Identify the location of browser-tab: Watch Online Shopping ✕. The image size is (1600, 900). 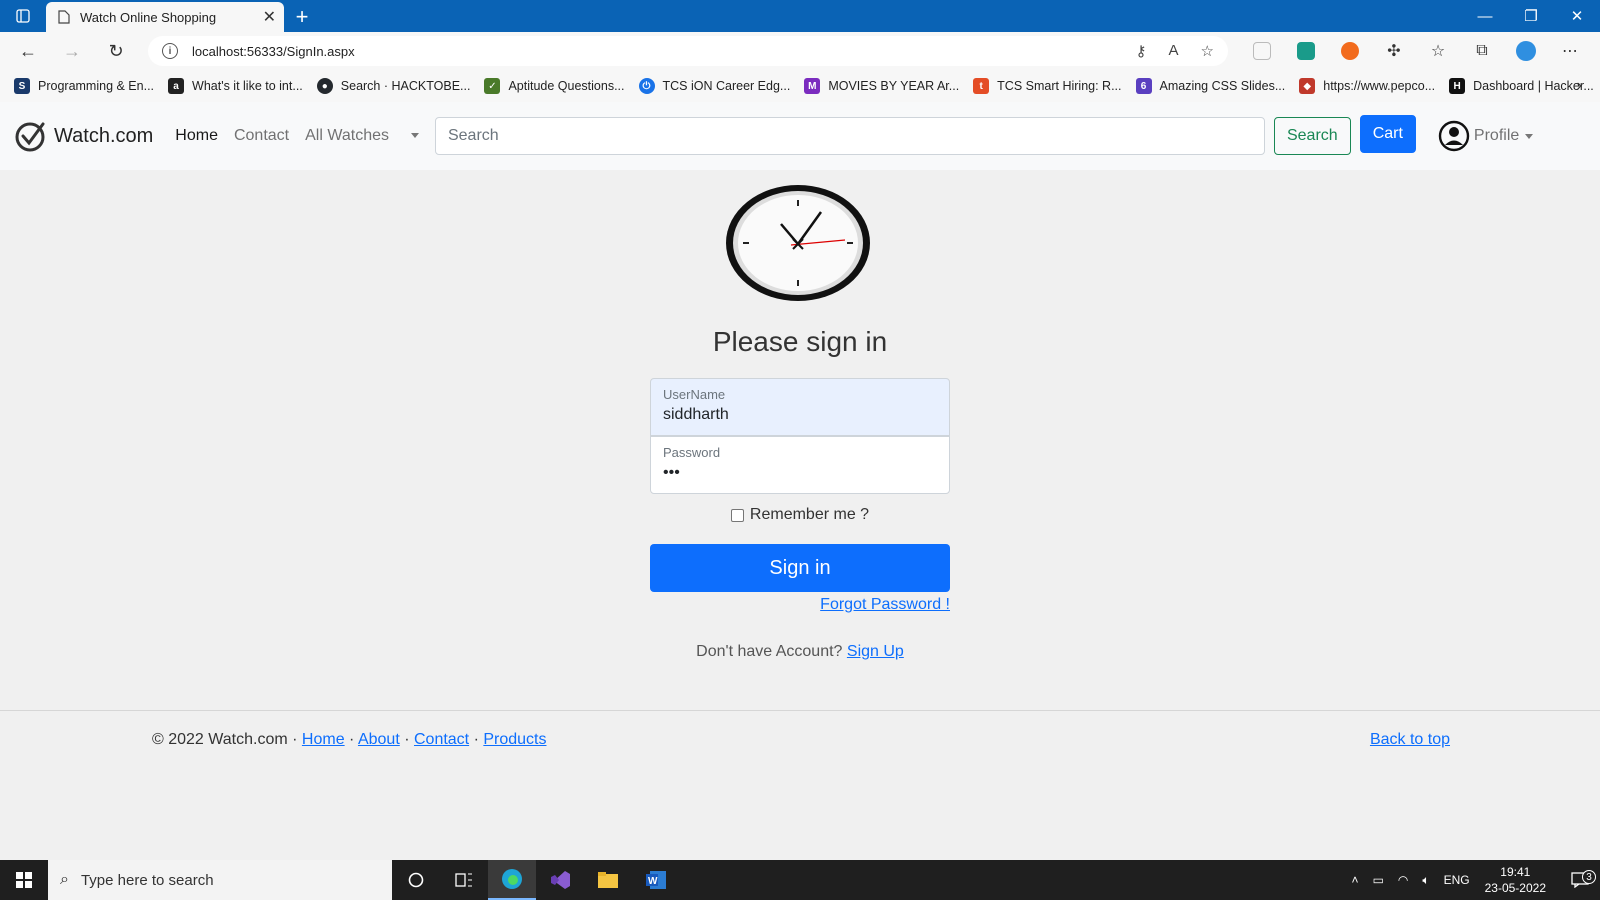
(165, 17).